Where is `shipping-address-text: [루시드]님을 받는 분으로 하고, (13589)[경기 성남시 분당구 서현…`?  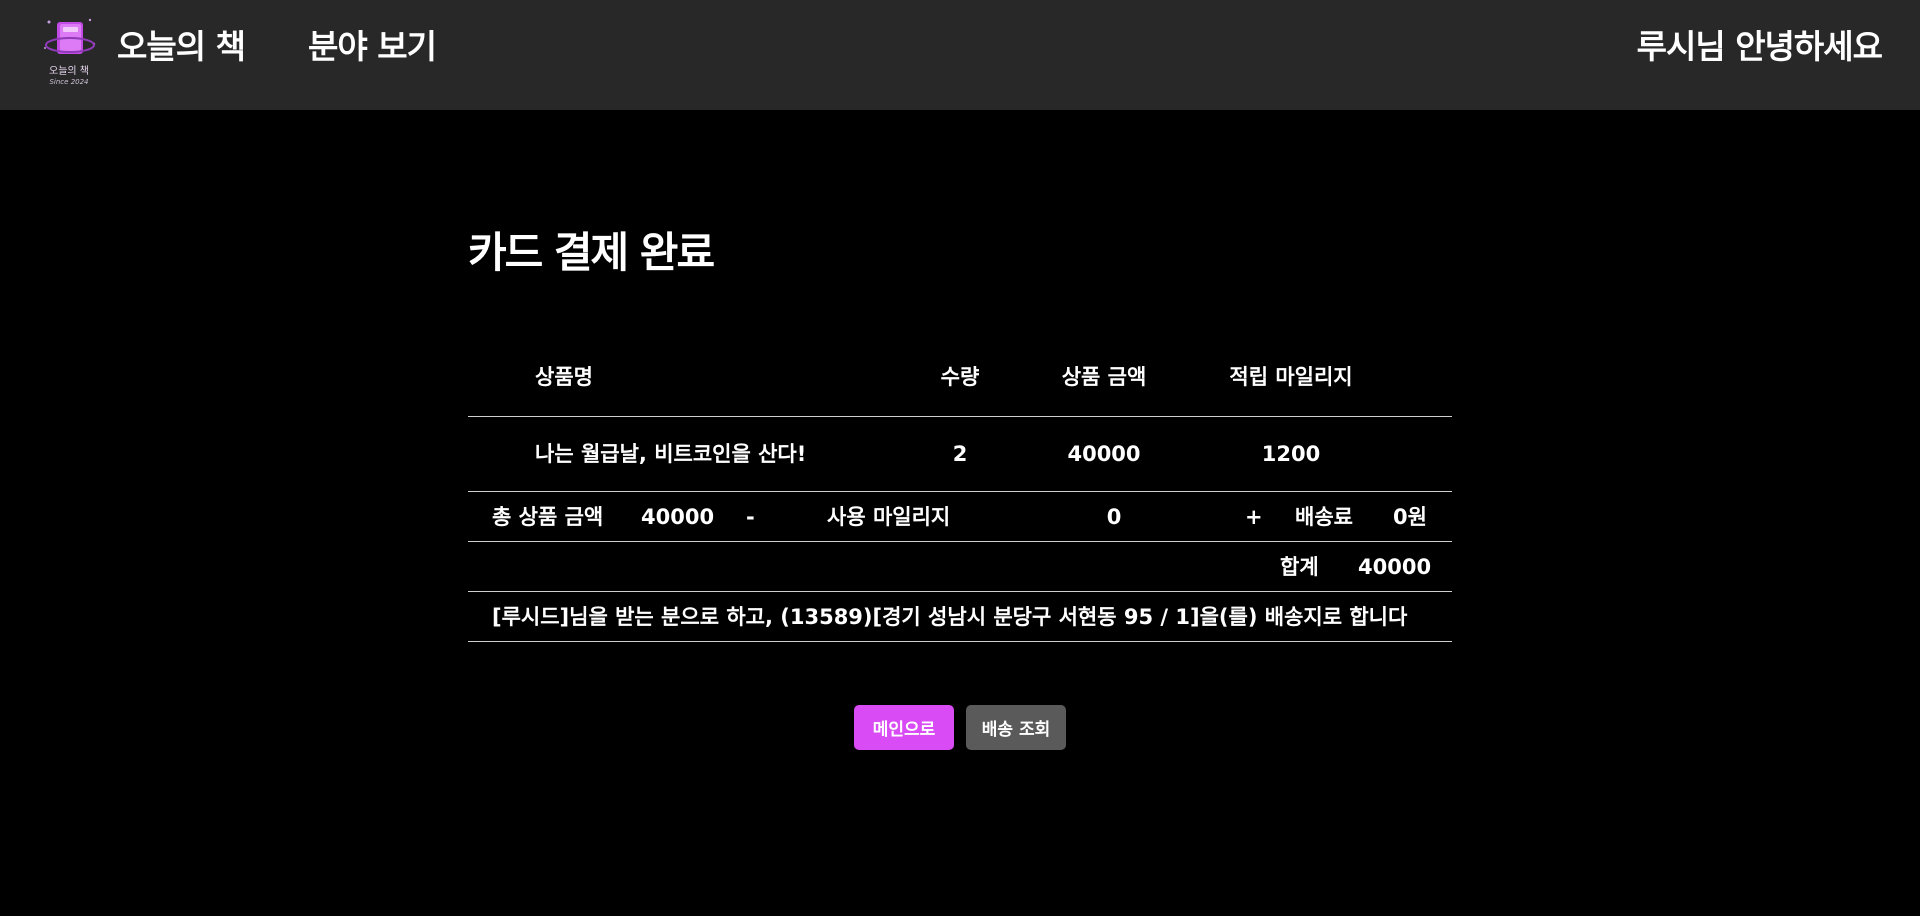 shipping-address-text: [루시드]님을 받는 분으로 하고, (13589)[경기 성남시 분당구 서현… is located at coordinates (950, 617).